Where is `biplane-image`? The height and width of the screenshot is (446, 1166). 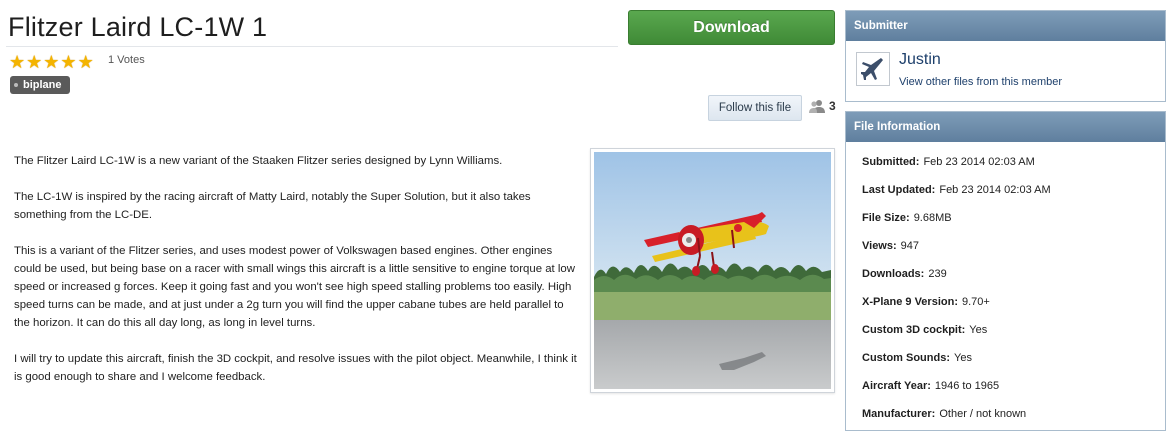
biplane-image is located at coordinates (712, 270).